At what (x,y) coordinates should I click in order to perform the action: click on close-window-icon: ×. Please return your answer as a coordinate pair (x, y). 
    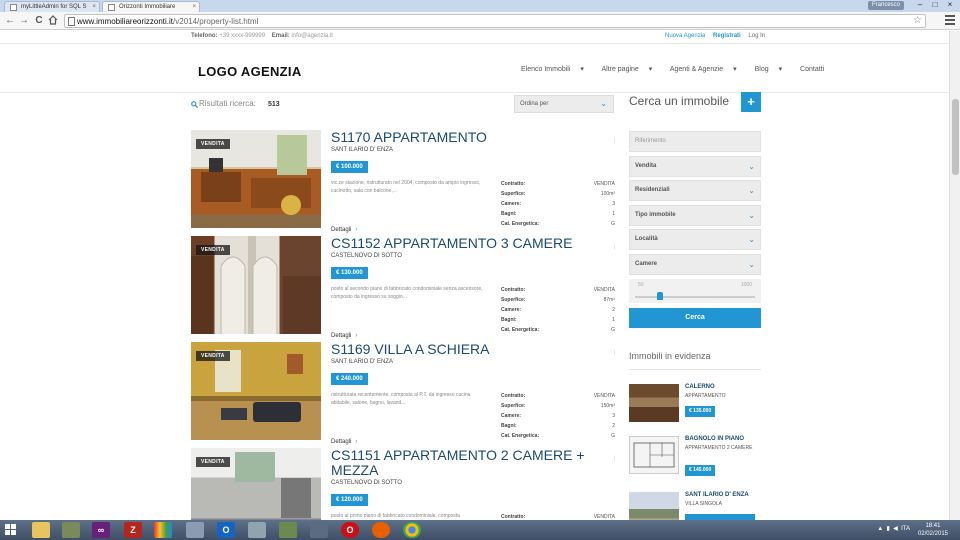
    Looking at the image, I should click on (950, 5).